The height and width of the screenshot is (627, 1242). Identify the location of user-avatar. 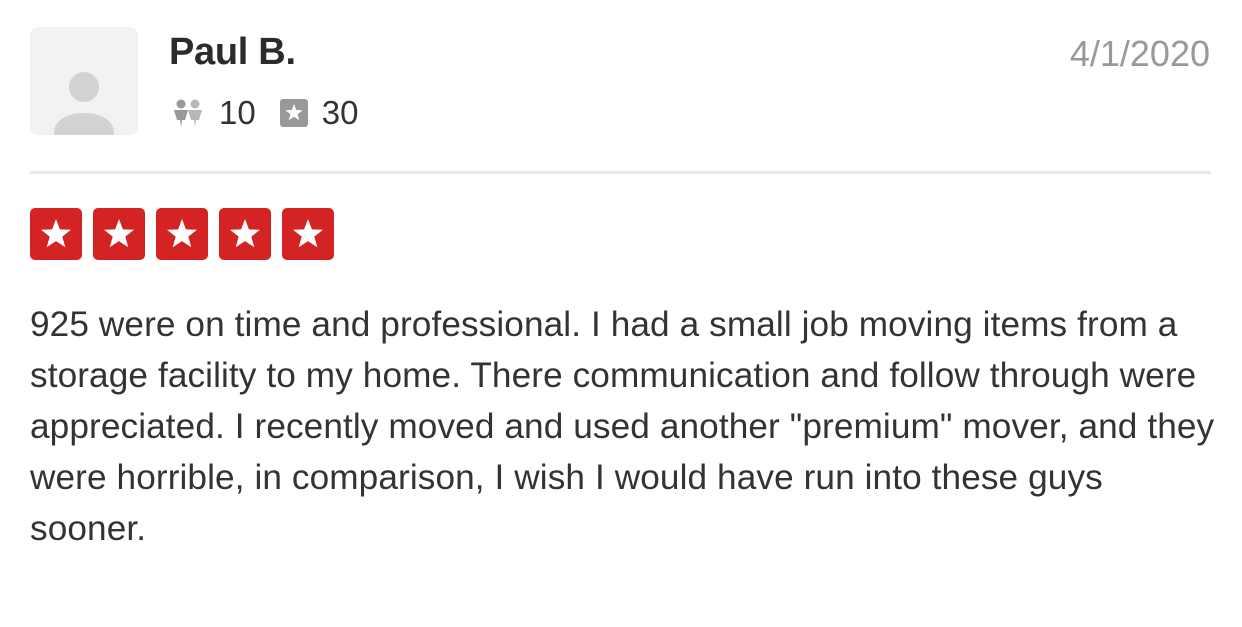
(84, 81).